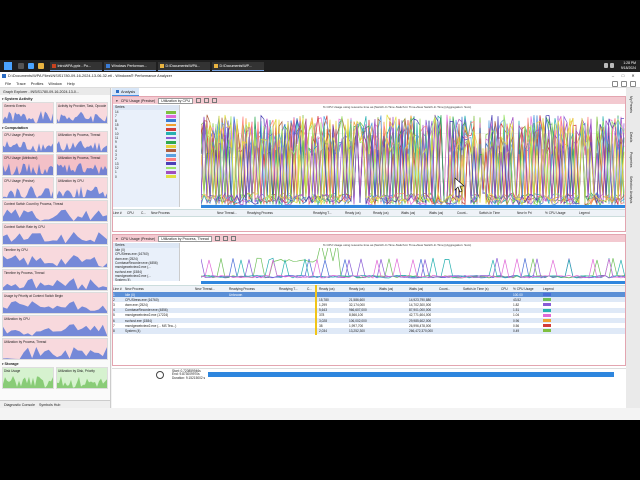 The width and height of the screenshot is (640, 480). I want to click on taskbar-clock: 1:28 PM 9/18/2024, so click(628, 65).